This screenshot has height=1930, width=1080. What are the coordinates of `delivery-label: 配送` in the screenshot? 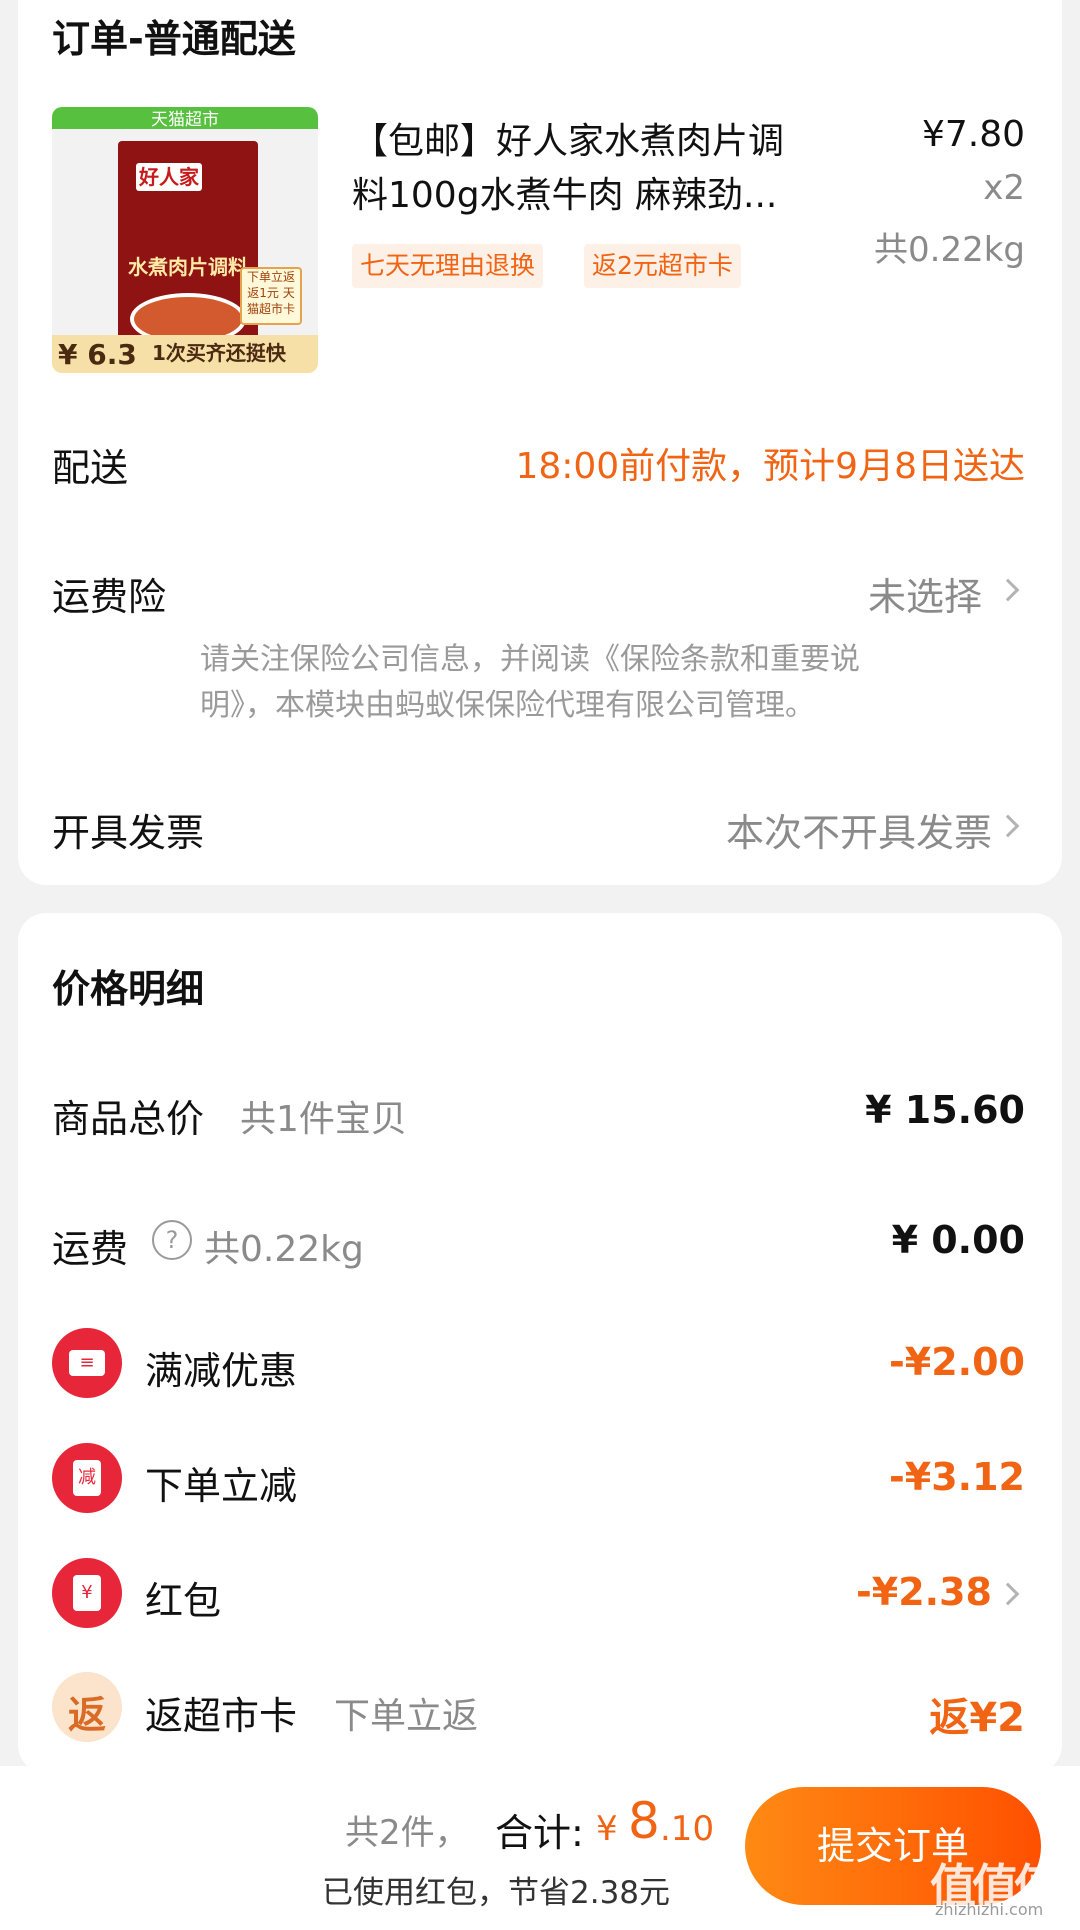 It's located at (90, 468).